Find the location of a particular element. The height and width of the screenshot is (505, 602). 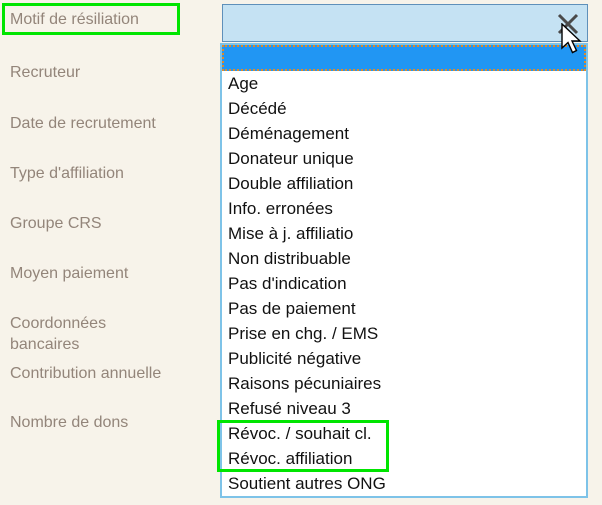

list-item: Publicité négative is located at coordinates (404, 358).